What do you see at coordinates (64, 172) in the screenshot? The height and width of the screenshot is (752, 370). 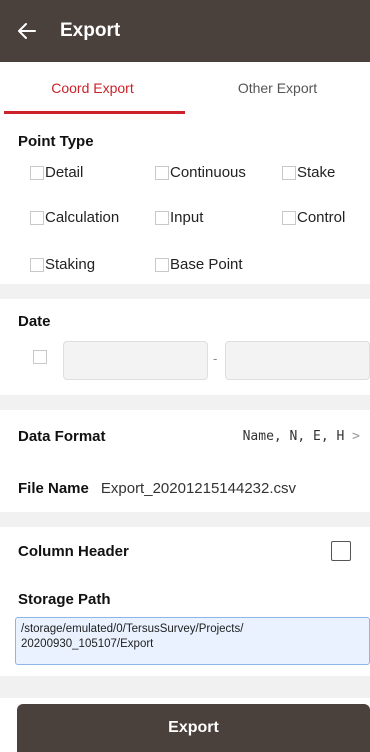 I see `checkbox-label: Detail` at bounding box center [64, 172].